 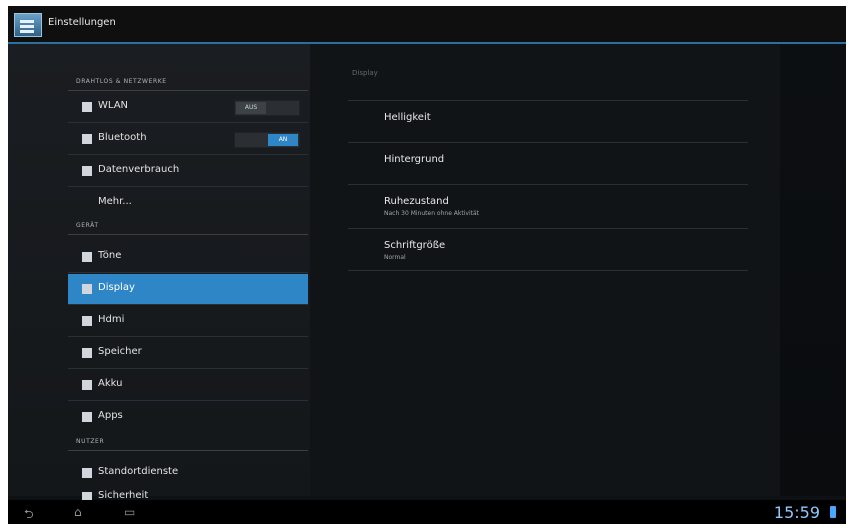 What do you see at coordinates (139, 169) in the screenshot?
I see `settings-item-label: Datenverbrauch` at bounding box center [139, 169].